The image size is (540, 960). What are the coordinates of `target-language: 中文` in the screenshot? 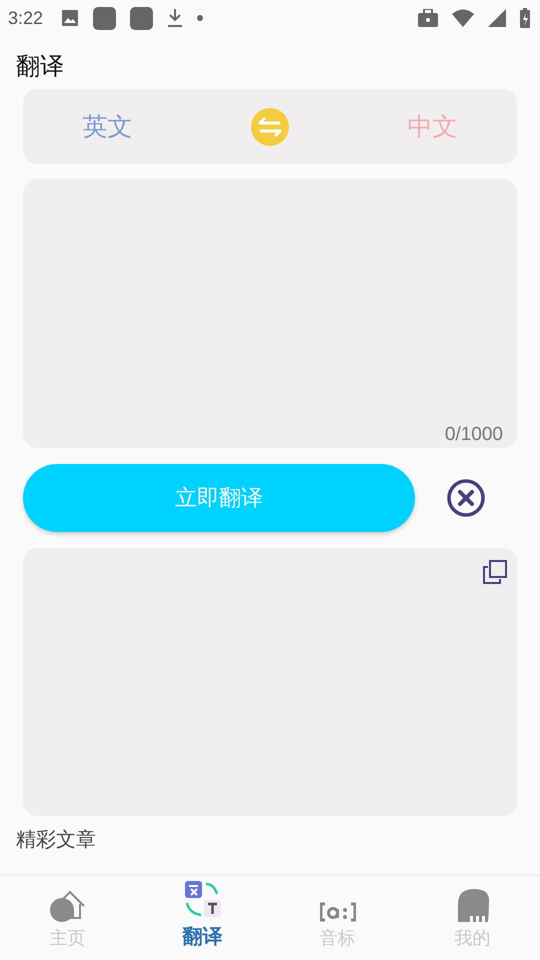 It's located at (433, 126).